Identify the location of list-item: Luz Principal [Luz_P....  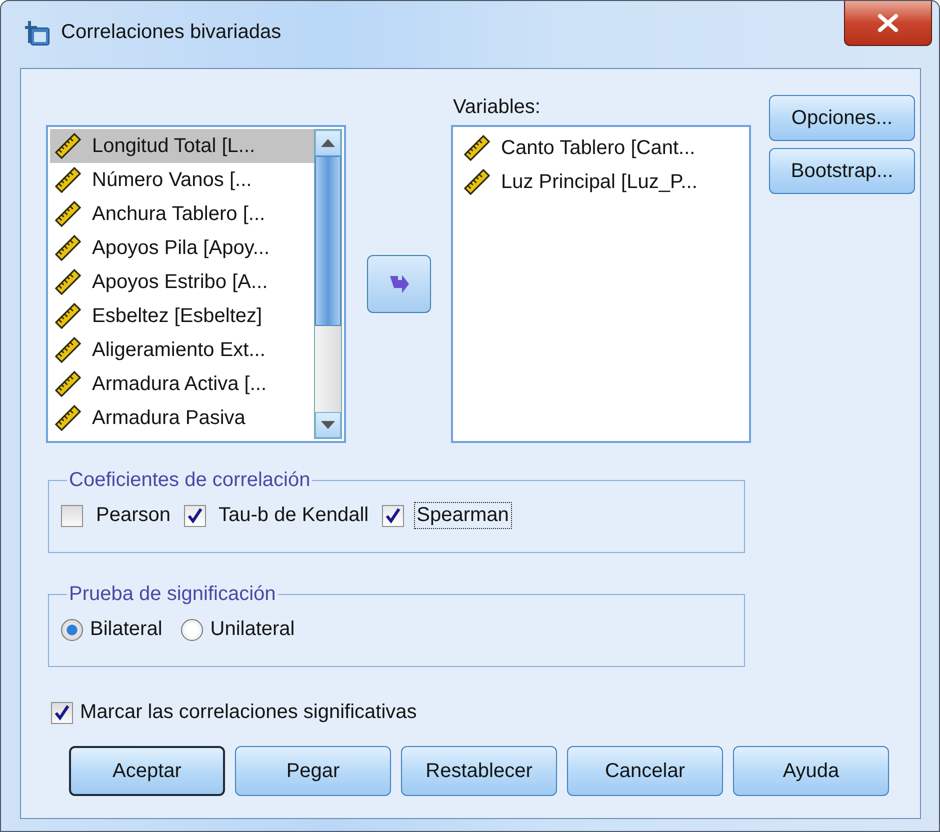
(601, 182).